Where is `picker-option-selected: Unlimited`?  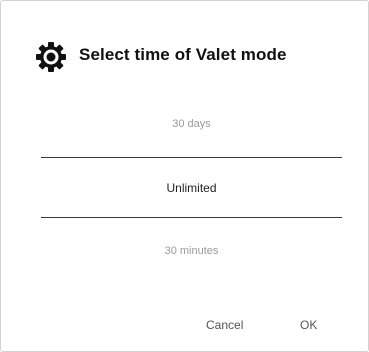
picker-option-selected: Unlimited is located at coordinates (191, 188).